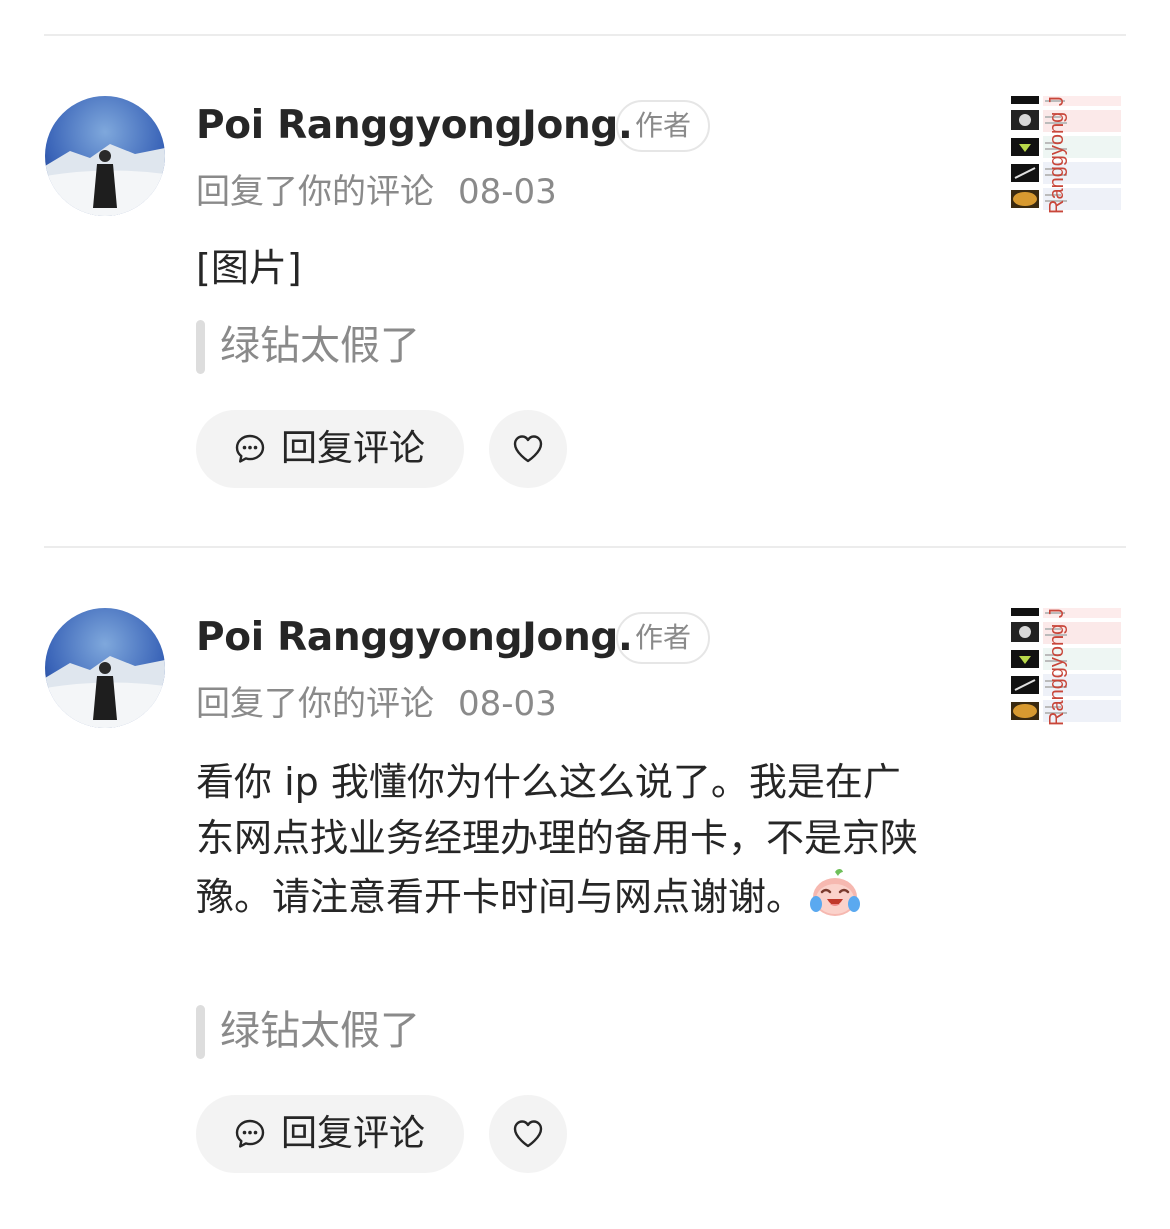 The height and width of the screenshot is (1229, 1170). What do you see at coordinates (566, 268) in the screenshot?
I see `comment-text: [图片]` at bounding box center [566, 268].